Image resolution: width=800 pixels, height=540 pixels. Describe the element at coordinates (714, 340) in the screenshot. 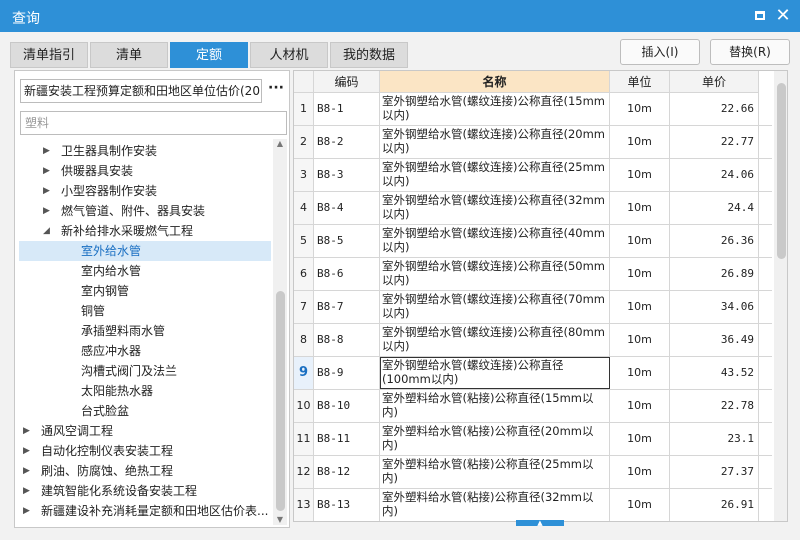

I see `price-cell: 36.49` at that location.